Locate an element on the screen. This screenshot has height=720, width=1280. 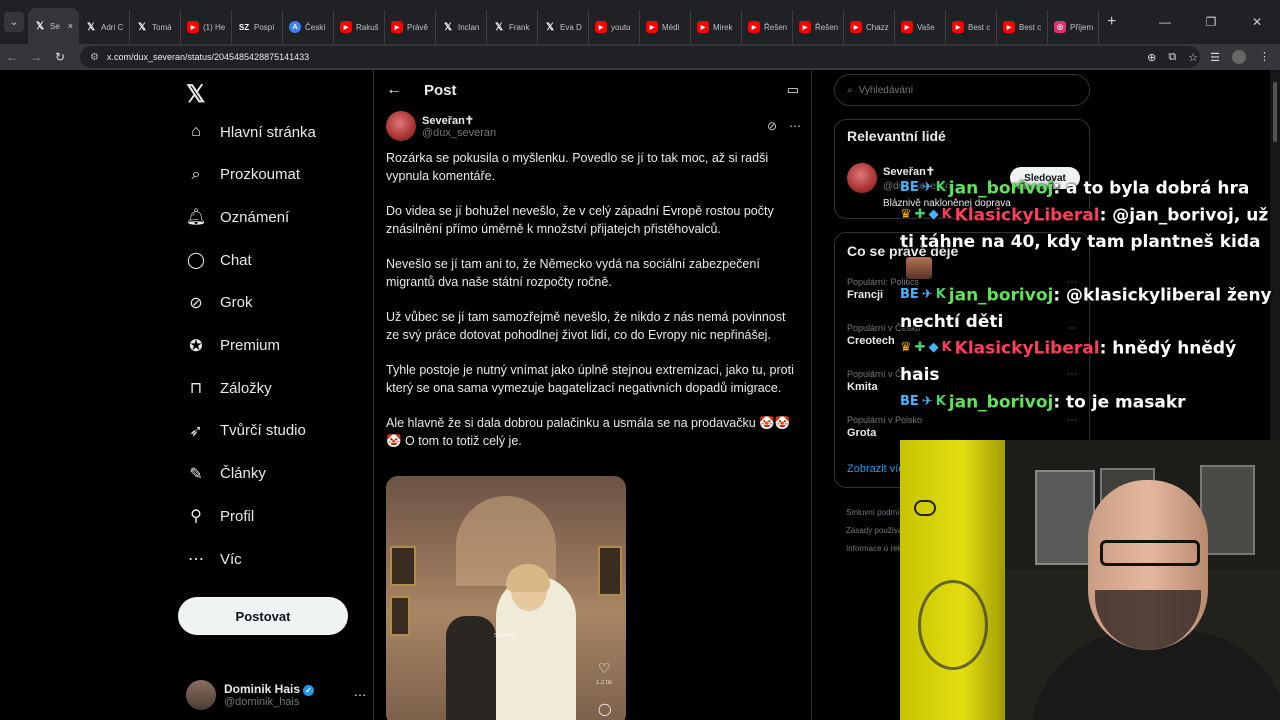
poster is located at coordinates (1065, 517).